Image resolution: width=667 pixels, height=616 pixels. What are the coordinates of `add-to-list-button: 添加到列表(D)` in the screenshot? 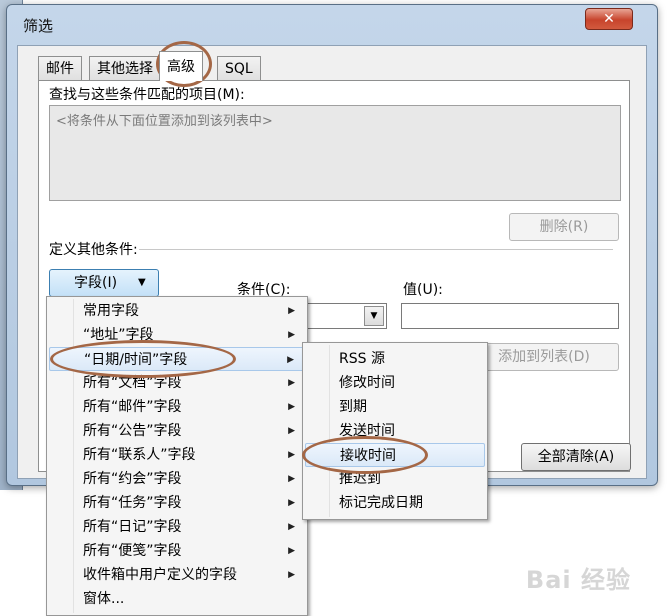 It's located at (544, 357).